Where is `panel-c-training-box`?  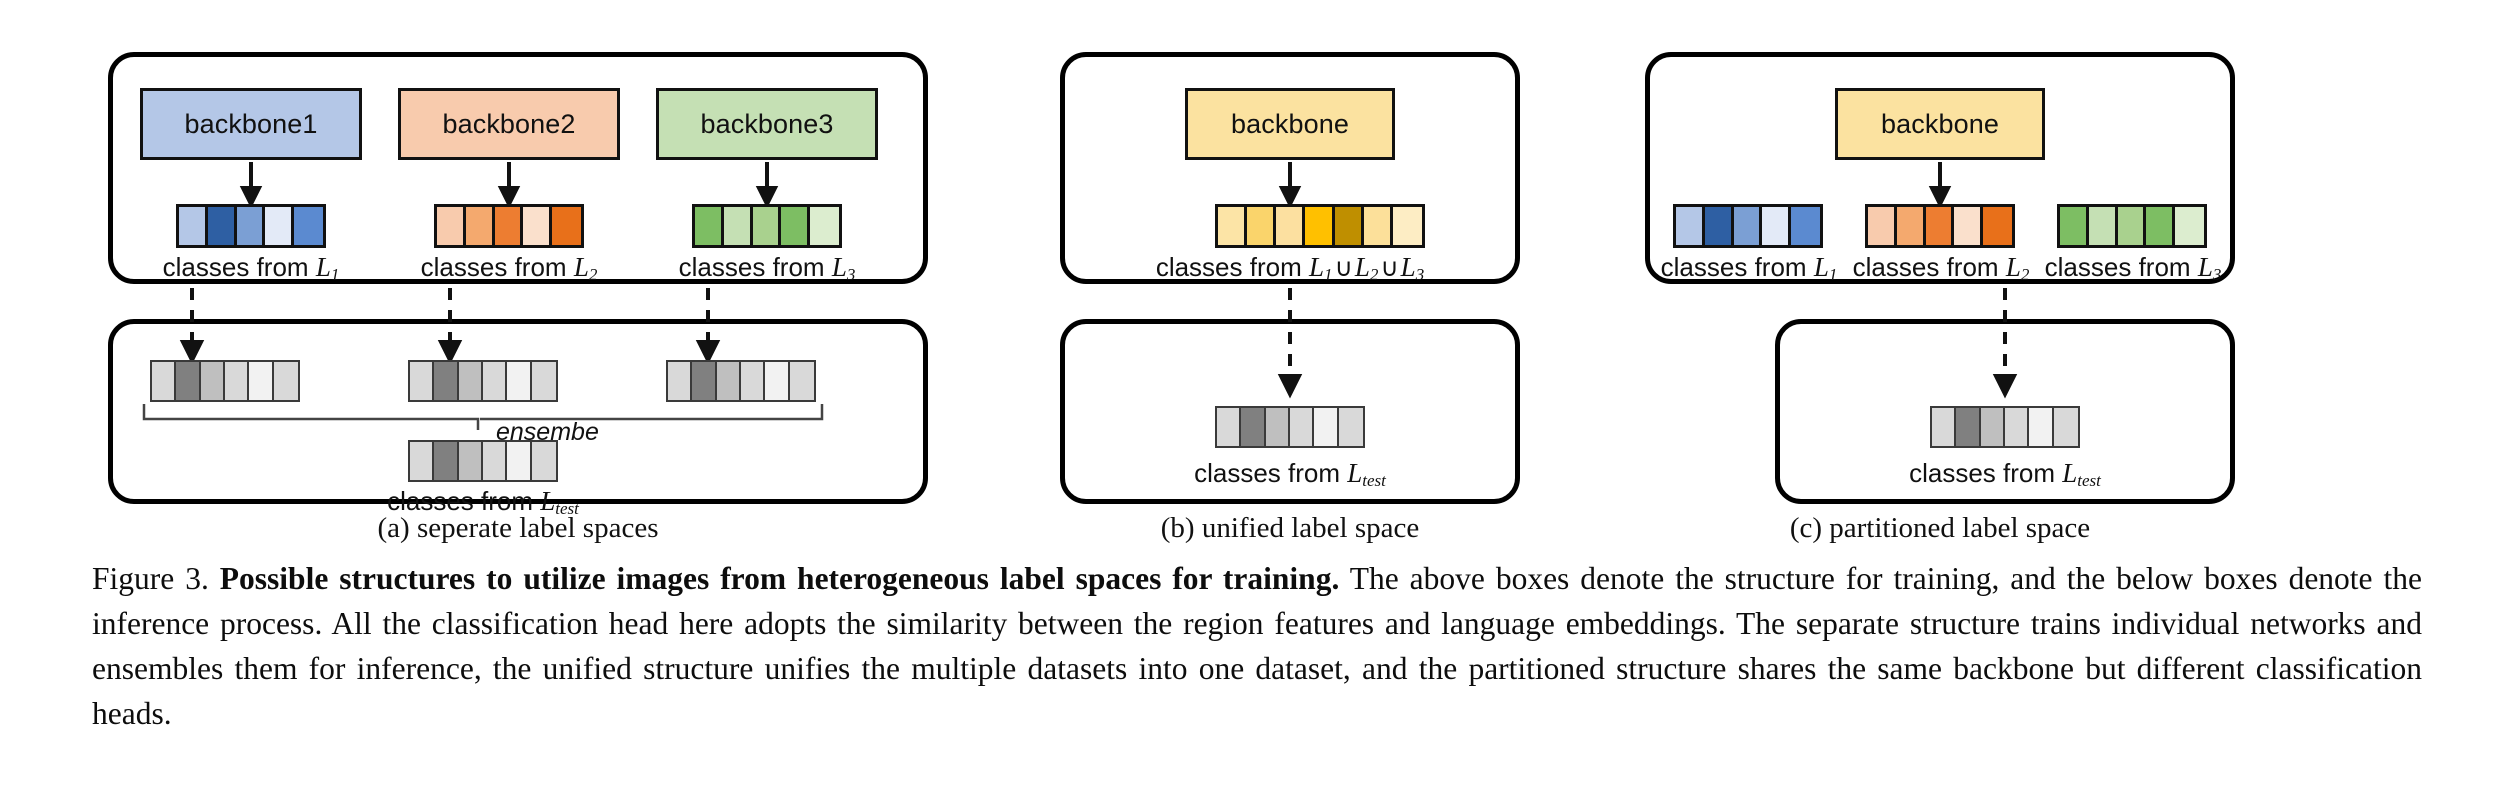 panel-c-training-box is located at coordinates (1940, 168).